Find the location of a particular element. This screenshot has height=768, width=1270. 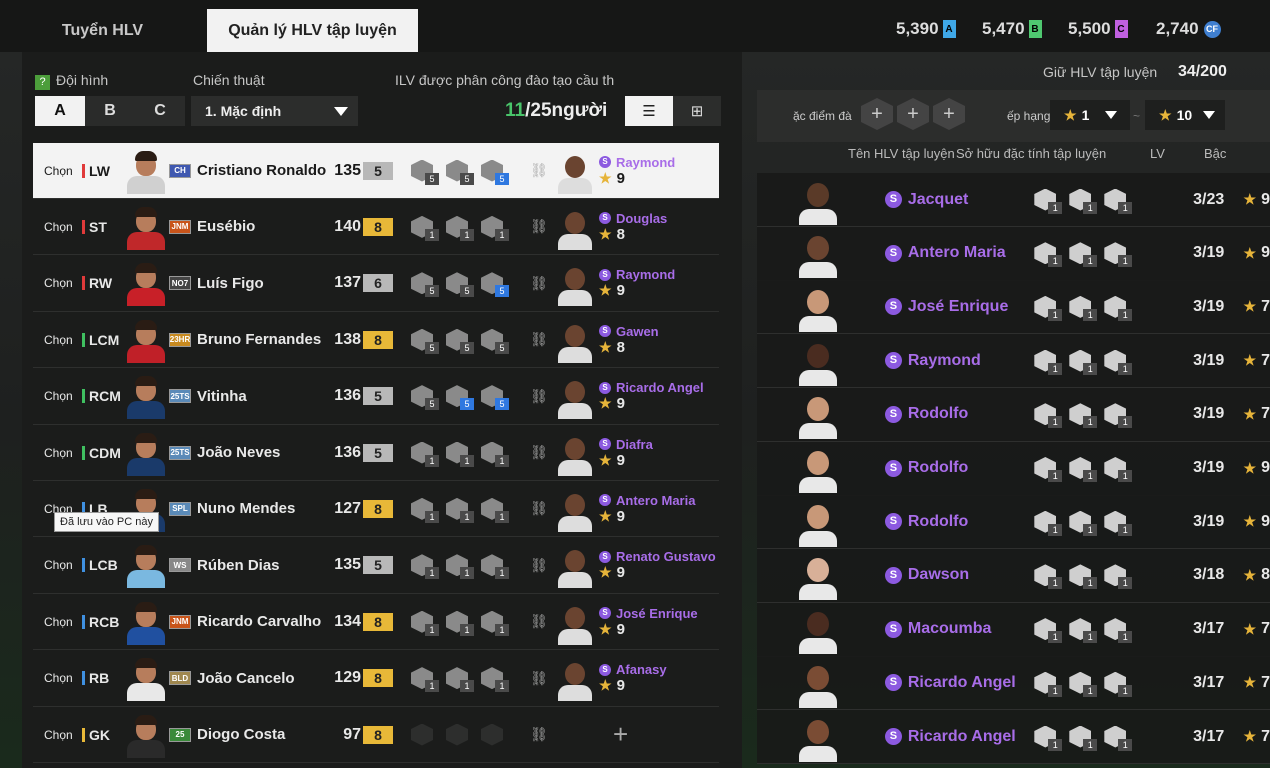

tab-recruit-coach: Tuyển HLV is located at coordinates (102, 30).